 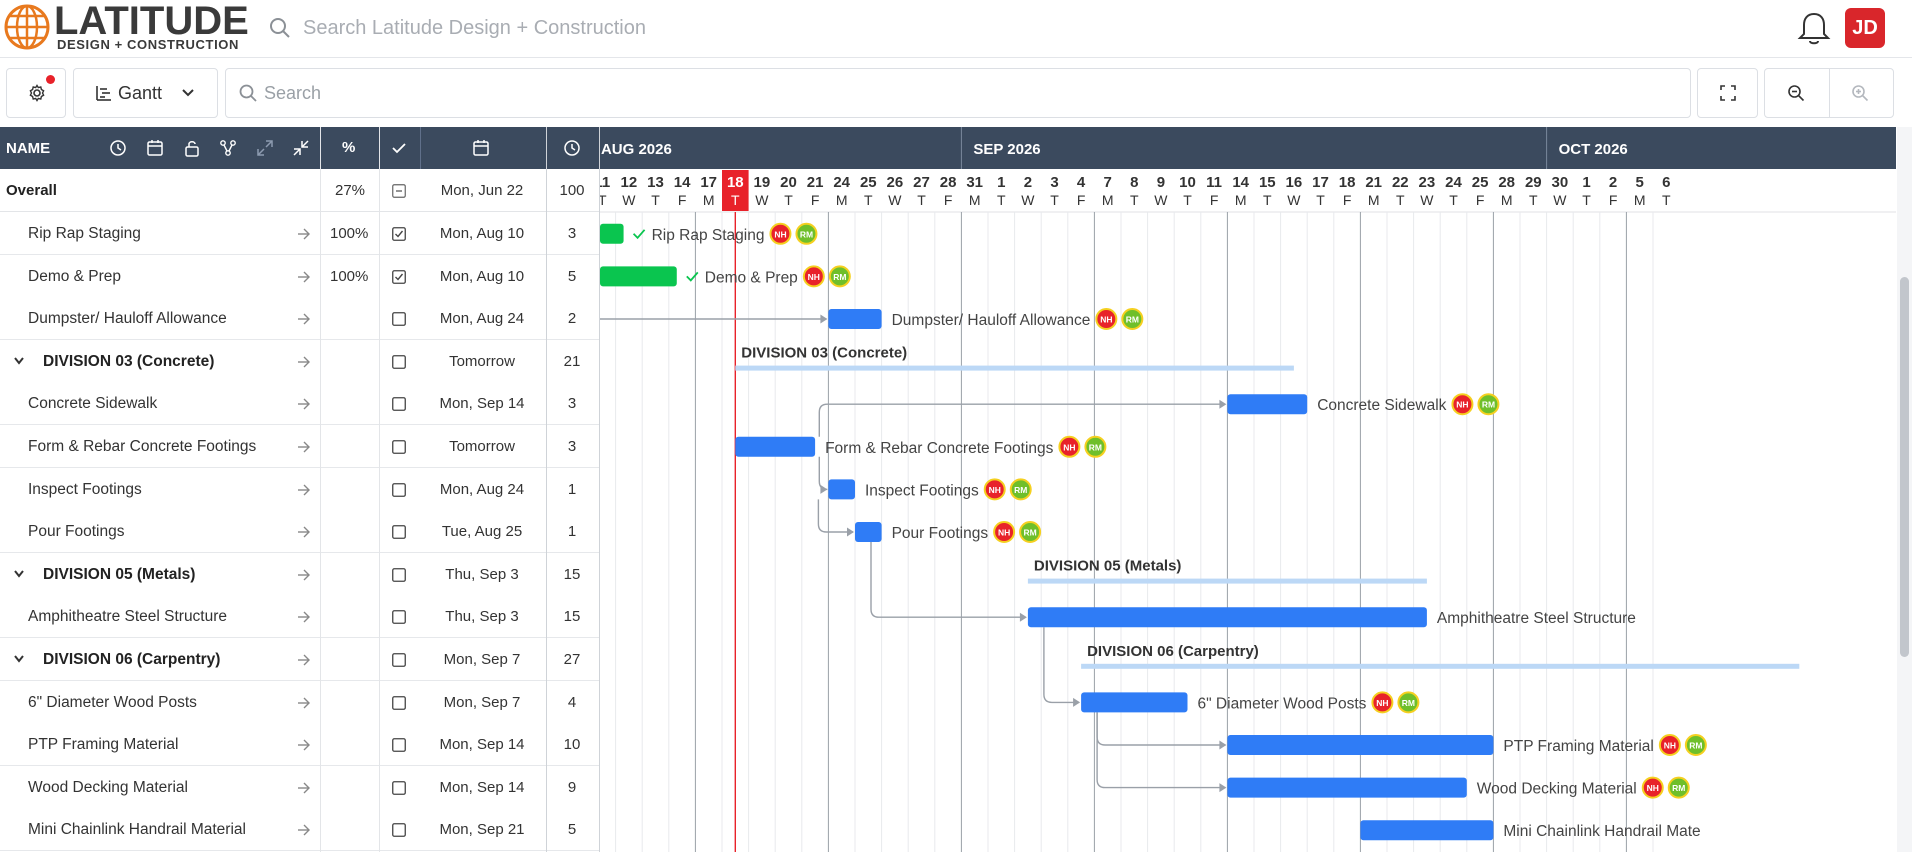 I want to click on task-row: Concrete Sidewalk Mon, Sep 14 3, so click(x=299, y=404).